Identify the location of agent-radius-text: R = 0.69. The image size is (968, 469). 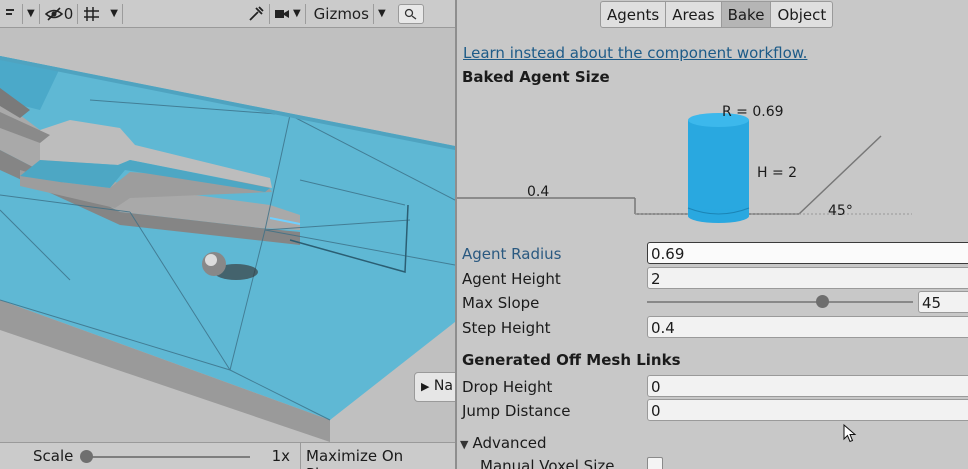
(753, 112).